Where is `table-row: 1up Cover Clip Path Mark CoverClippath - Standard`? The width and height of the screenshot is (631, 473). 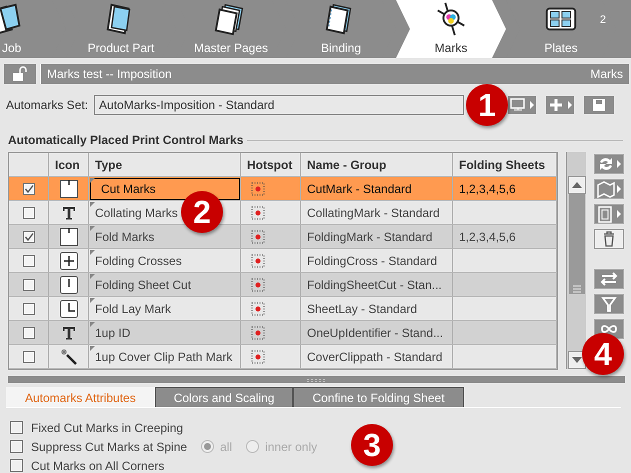
table-row: 1up Cover Clip Path Mark CoverClippath - Standard is located at coordinates (283, 357).